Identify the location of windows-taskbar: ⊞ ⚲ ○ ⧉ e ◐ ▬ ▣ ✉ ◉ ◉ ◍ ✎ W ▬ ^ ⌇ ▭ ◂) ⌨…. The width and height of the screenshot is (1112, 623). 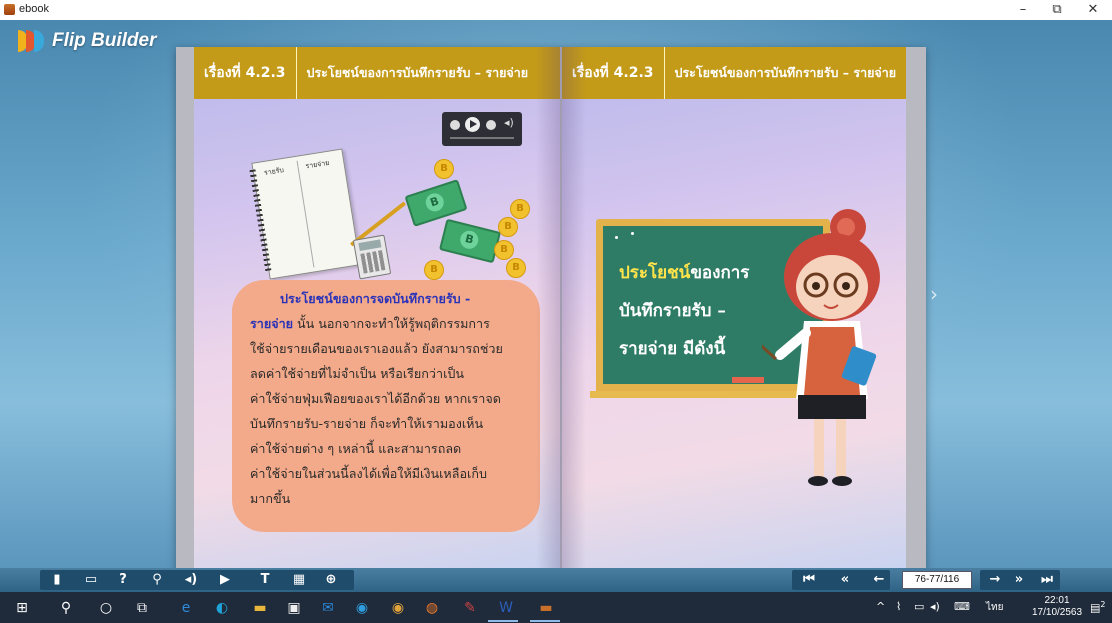
(556, 607).